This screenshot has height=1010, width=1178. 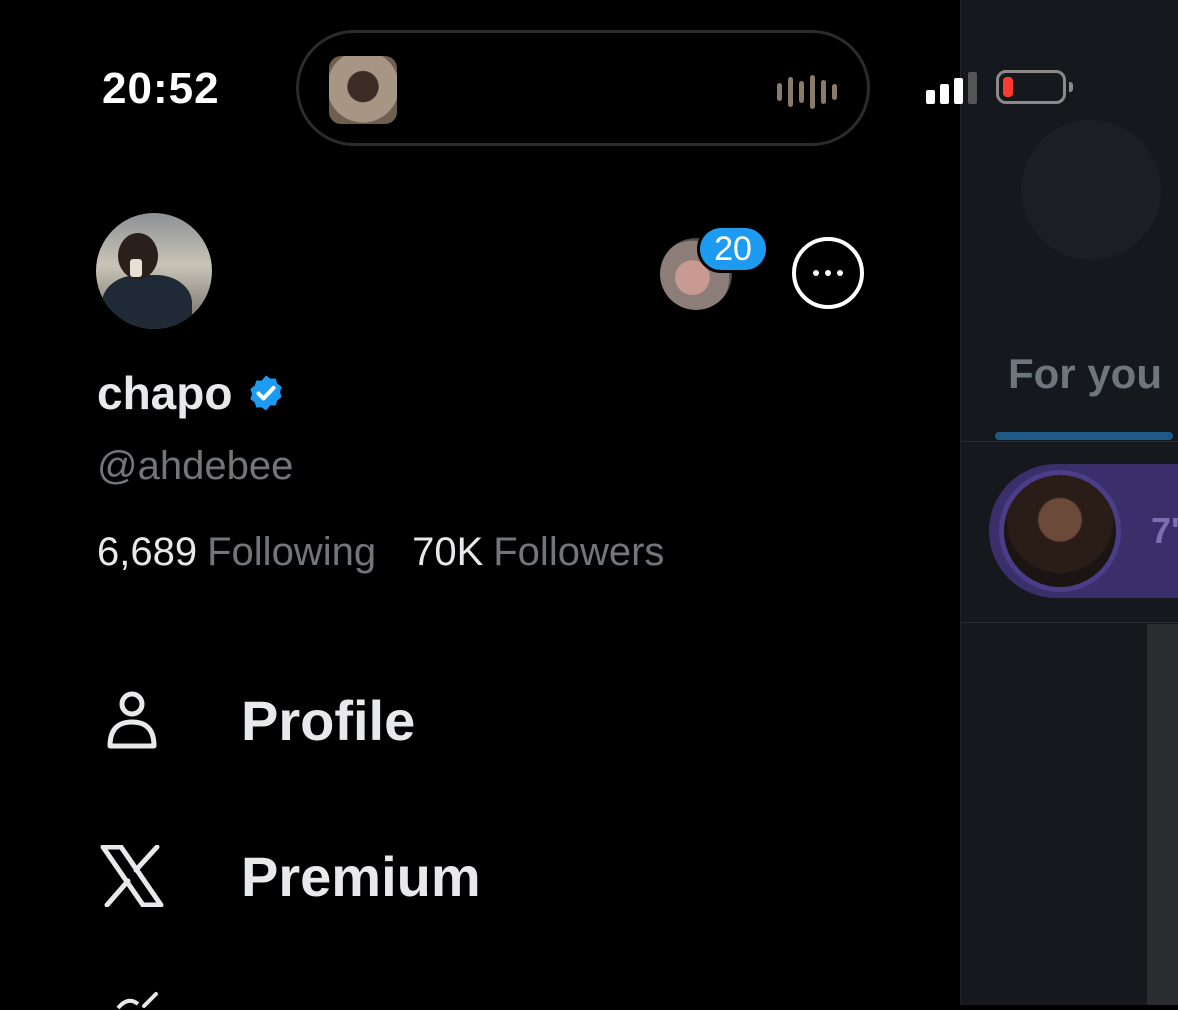 I want to click on menu-item-premium: Premium, so click(x=288, y=876).